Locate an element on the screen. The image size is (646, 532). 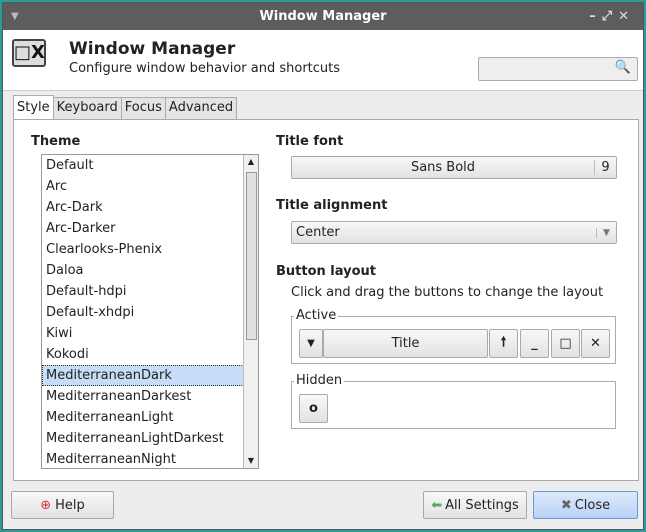
page-title: Window Manager is located at coordinates (152, 49).